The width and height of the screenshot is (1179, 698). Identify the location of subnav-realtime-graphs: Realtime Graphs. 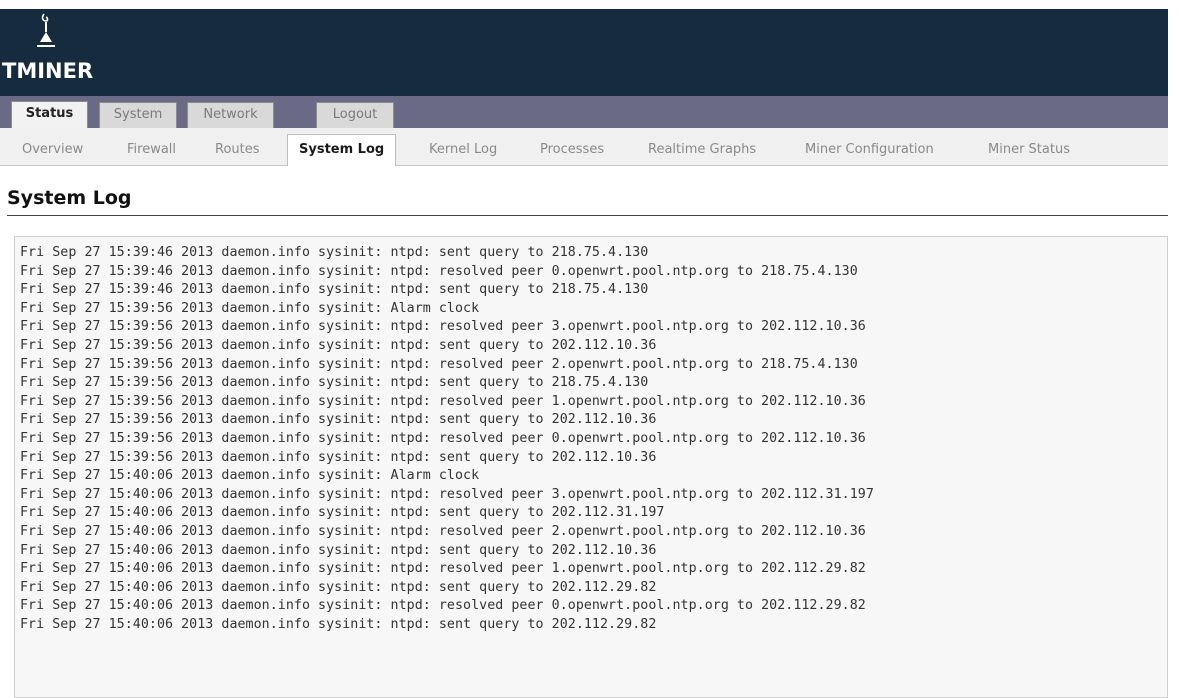
(702, 150).